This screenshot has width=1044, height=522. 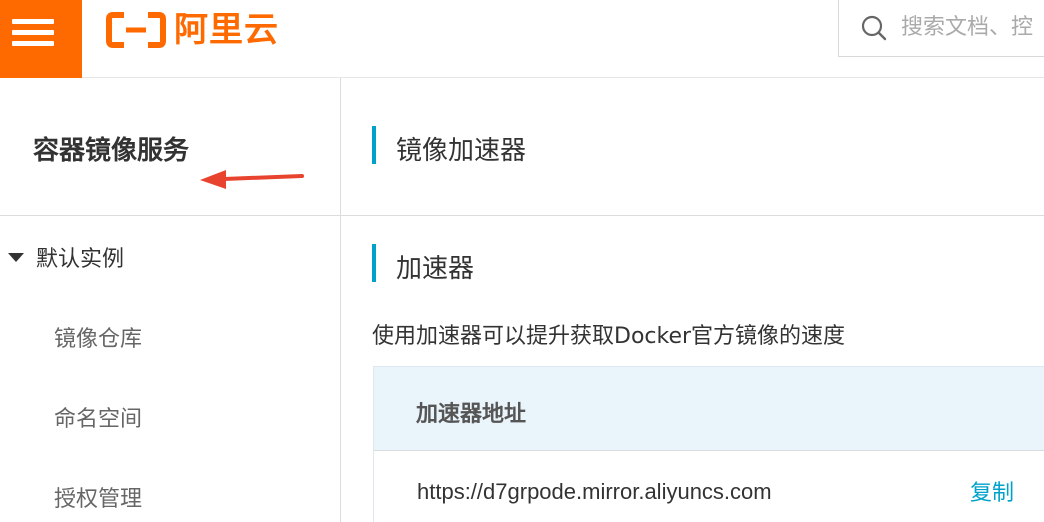 I want to click on table-header: 加速器地址, so click(x=709, y=409).